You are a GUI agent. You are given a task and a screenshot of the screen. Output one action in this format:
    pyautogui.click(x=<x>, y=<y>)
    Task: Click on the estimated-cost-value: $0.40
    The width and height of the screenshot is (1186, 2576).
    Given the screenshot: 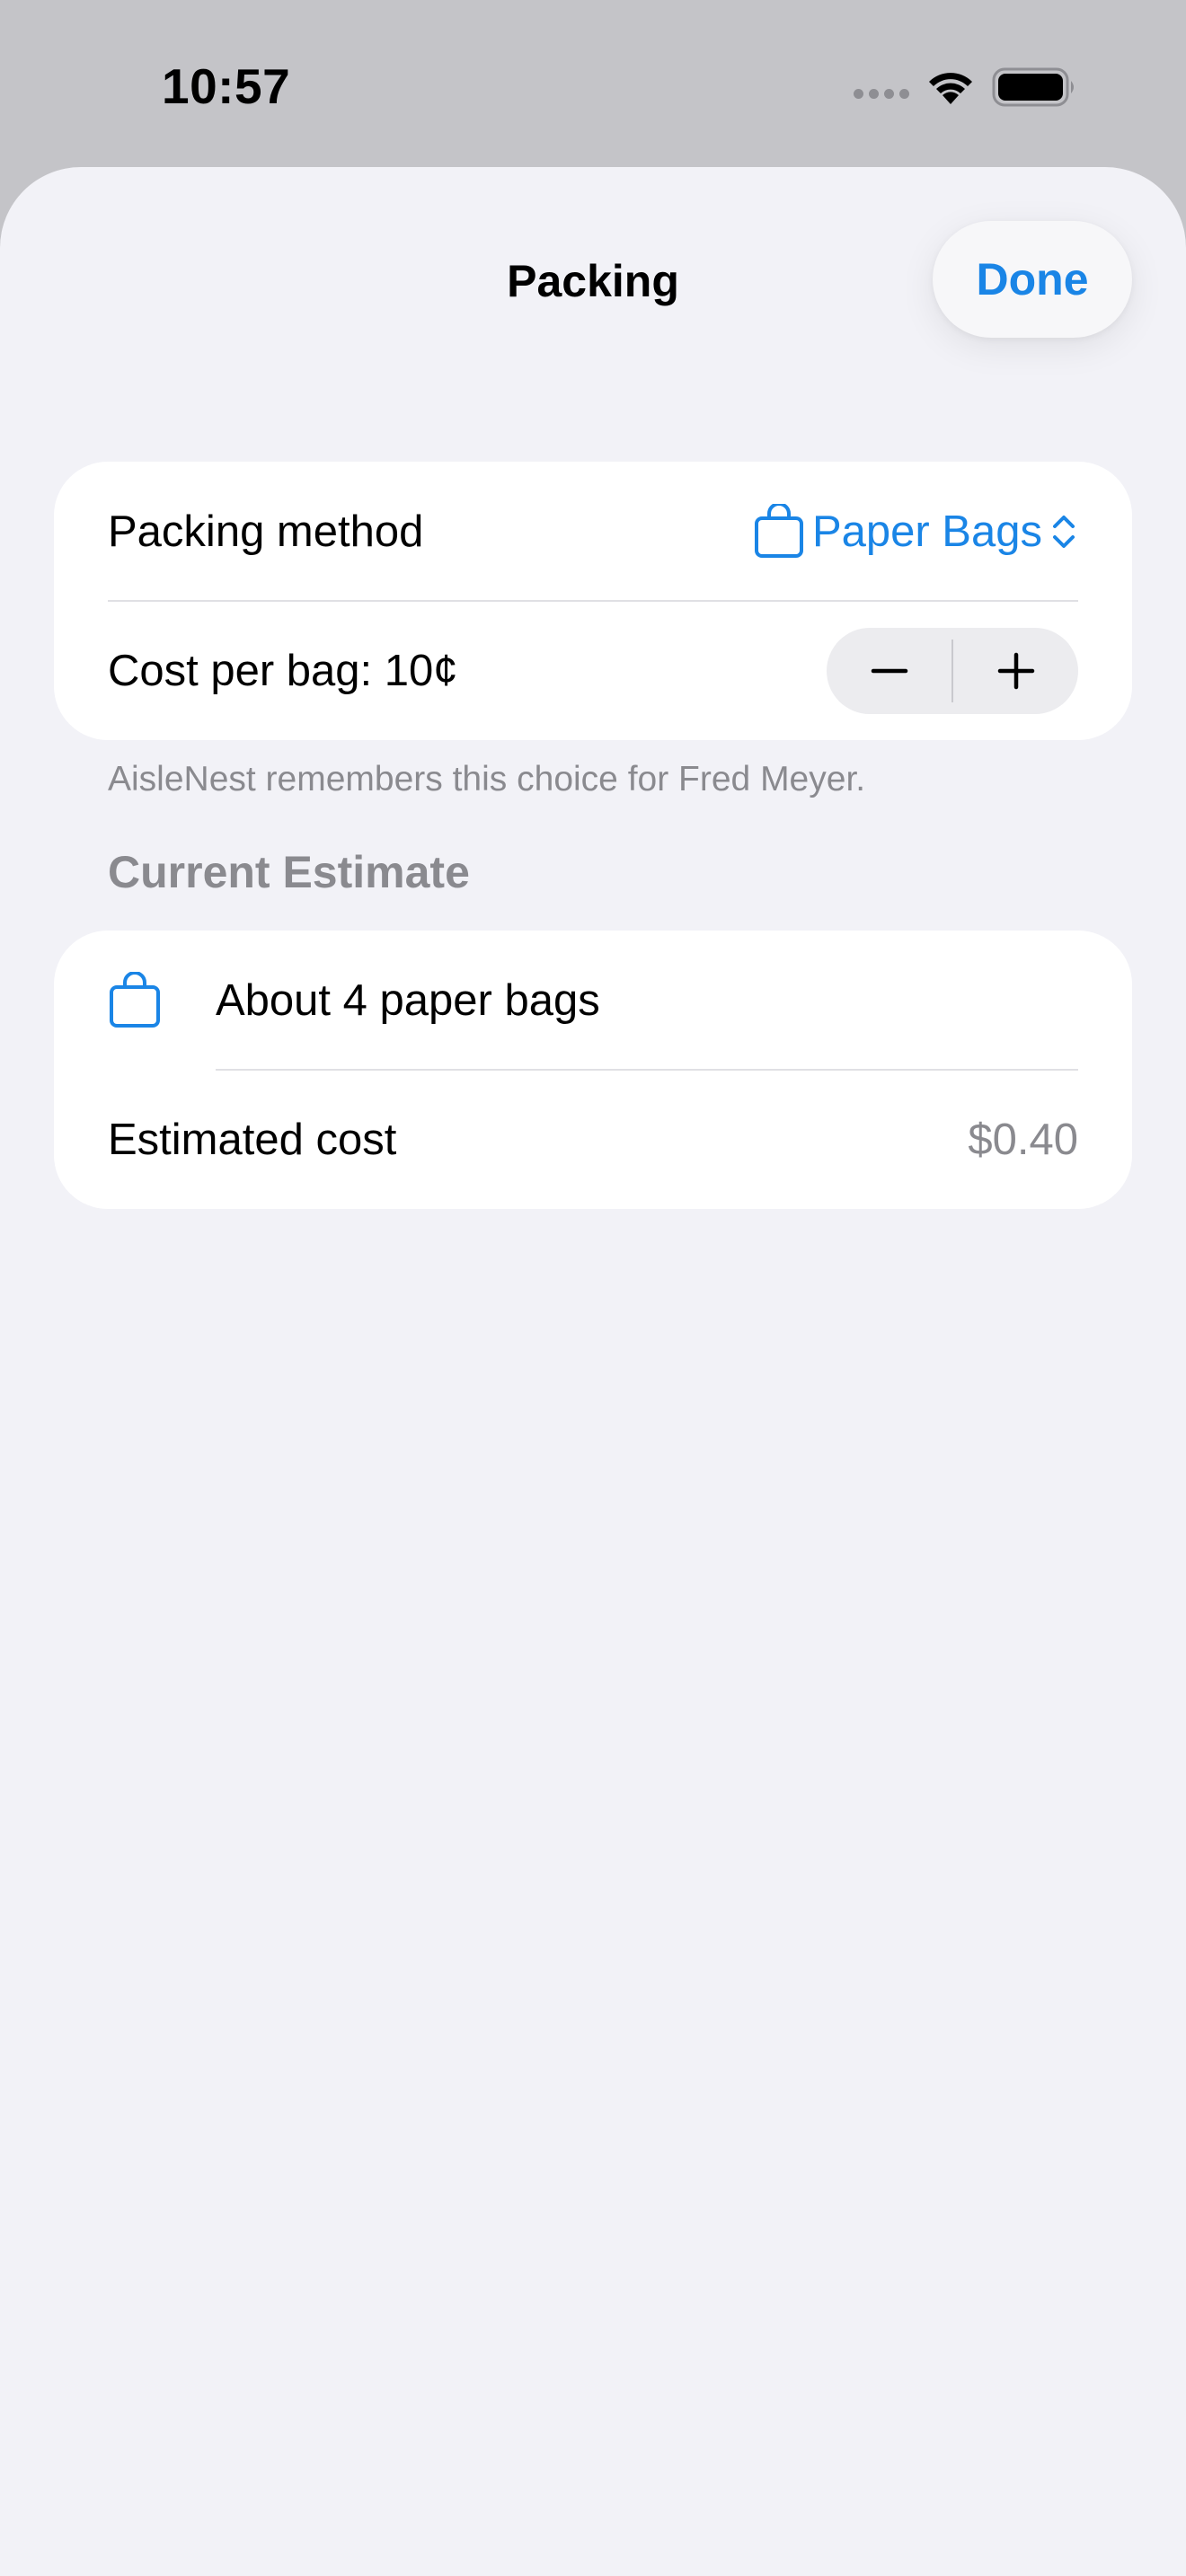 What is the action you would take?
    pyautogui.click(x=1023, y=1139)
    